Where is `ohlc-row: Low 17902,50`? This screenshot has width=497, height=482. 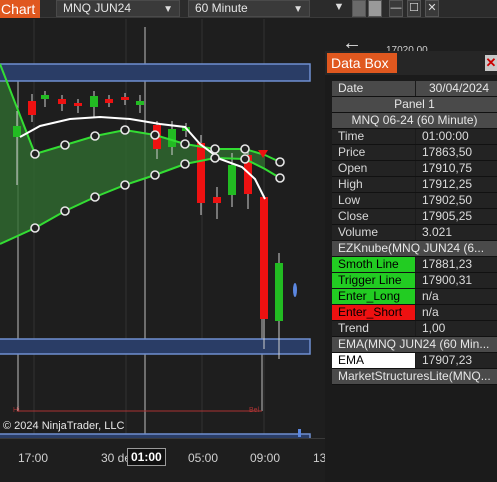 ohlc-row: Low 17902,50 is located at coordinates (414, 201).